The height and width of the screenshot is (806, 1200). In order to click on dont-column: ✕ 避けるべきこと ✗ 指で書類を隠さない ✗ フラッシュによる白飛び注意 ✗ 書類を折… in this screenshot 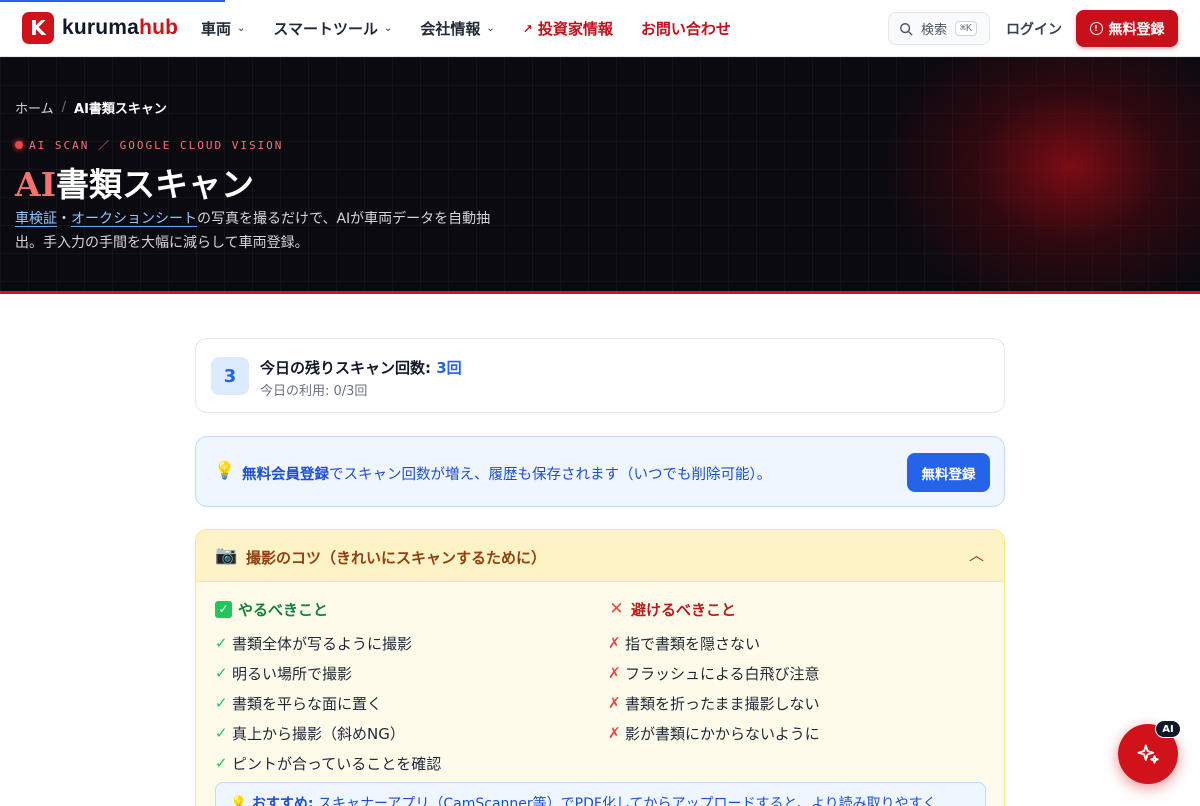, I will do `click(714, 673)`.